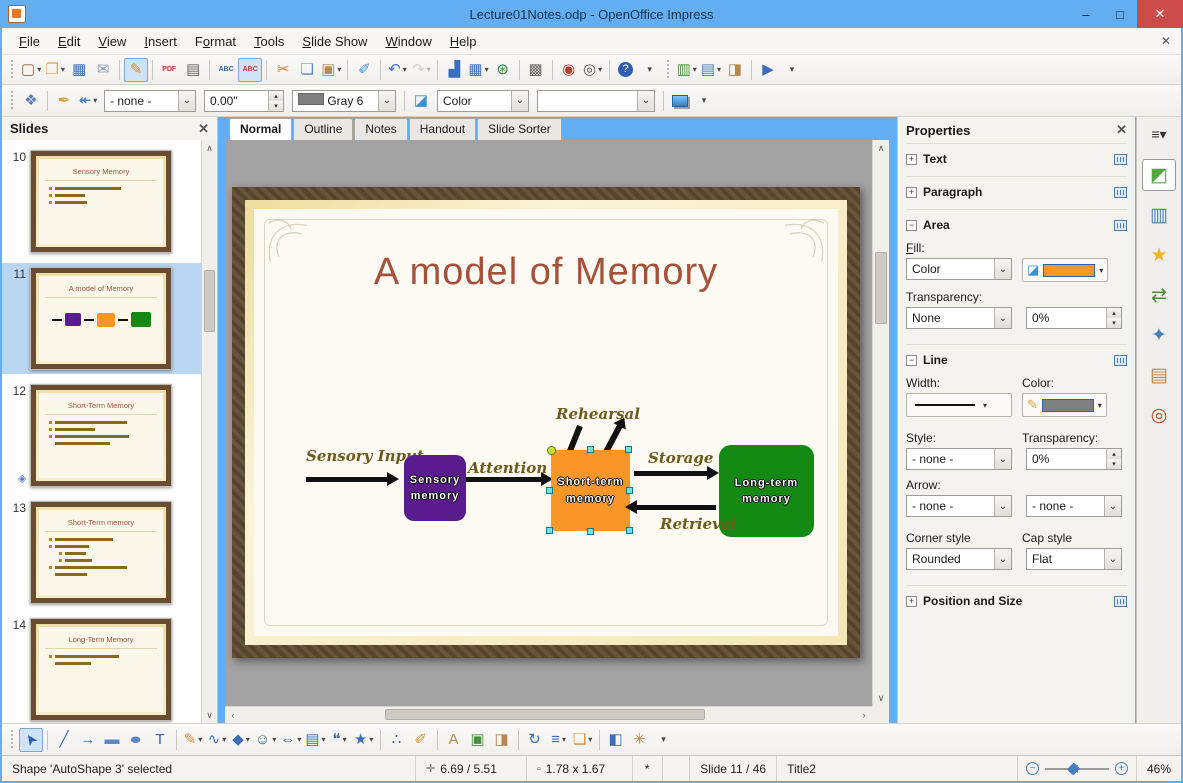 This screenshot has height=783, width=1183. What do you see at coordinates (687, 70) in the screenshot?
I see `new-slide-icon: ▥ ▾` at bounding box center [687, 70].